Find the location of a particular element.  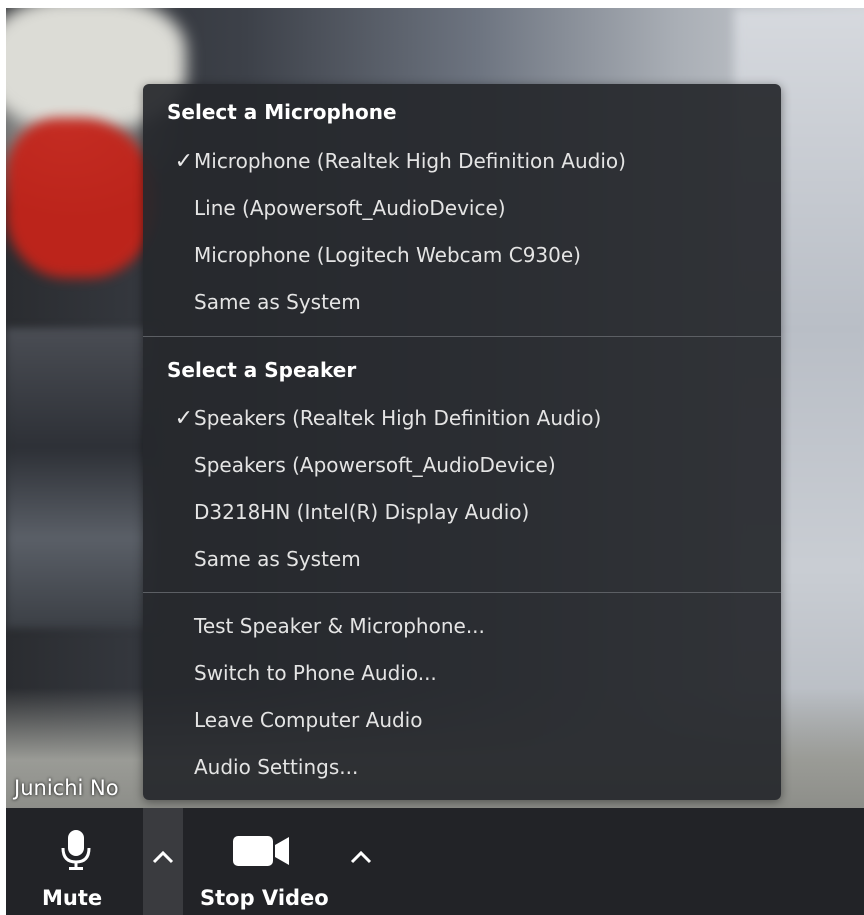

speaker-option-label: Same as System is located at coordinates (277, 559).